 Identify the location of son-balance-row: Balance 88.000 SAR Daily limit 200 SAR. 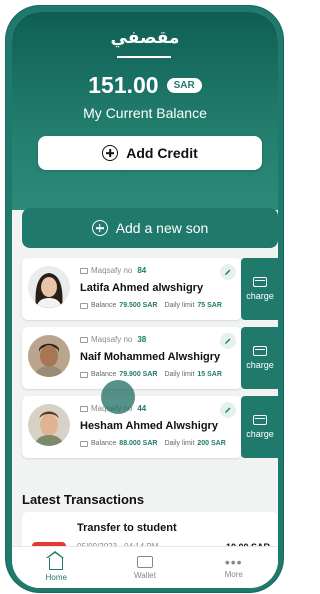
(155, 443).